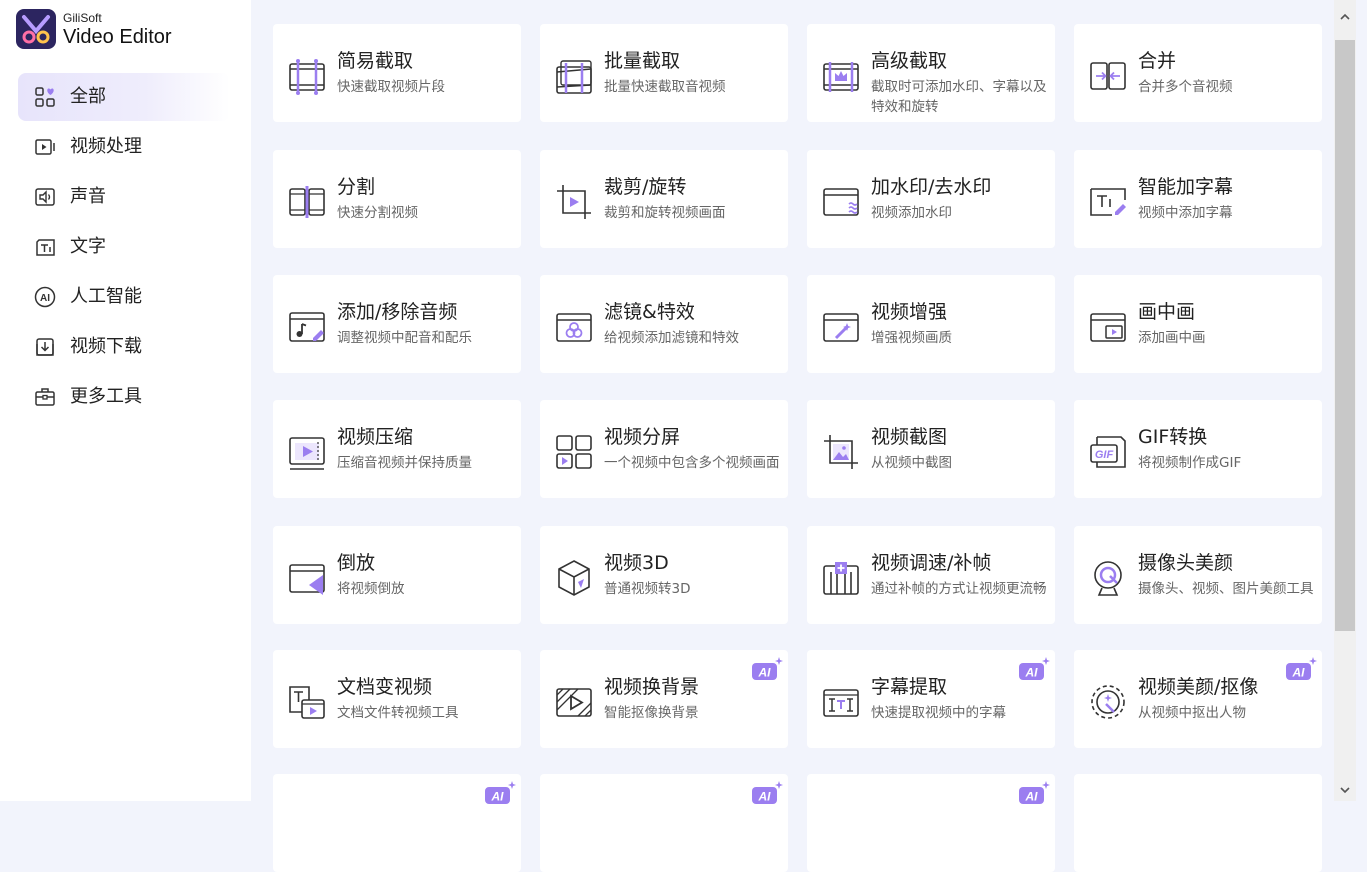 The width and height of the screenshot is (1367, 872). What do you see at coordinates (1345, 790) in the screenshot?
I see `scroll-down-arrow-icon` at bounding box center [1345, 790].